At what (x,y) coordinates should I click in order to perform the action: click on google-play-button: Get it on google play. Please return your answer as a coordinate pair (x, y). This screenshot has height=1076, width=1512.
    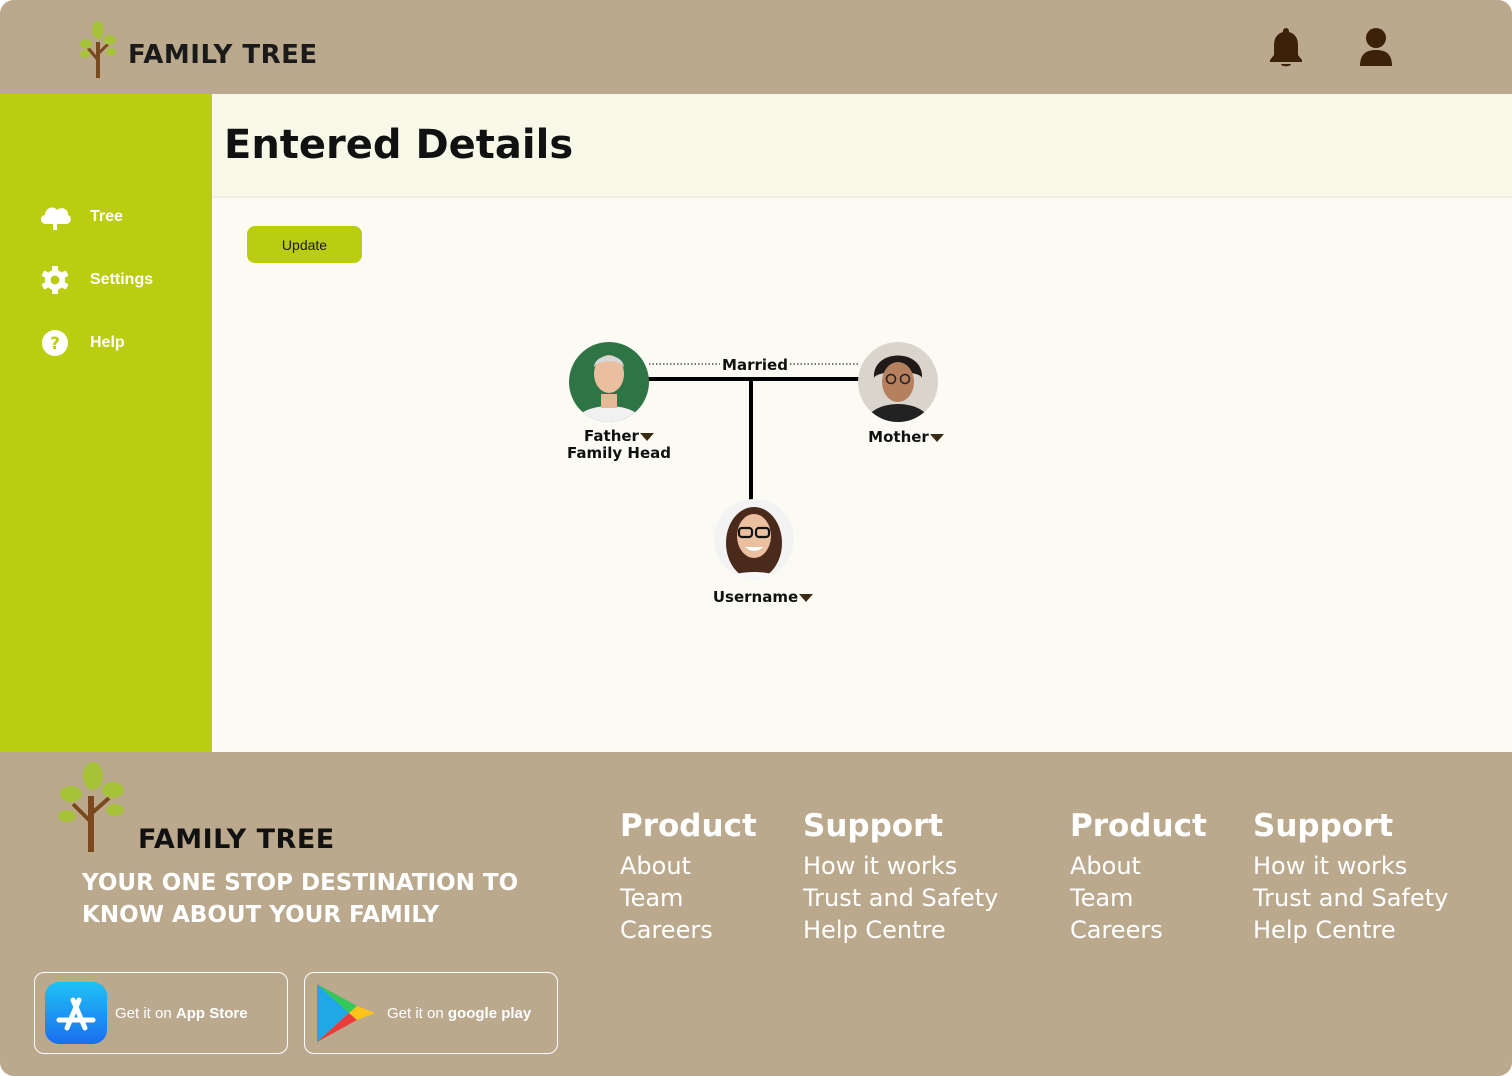
    Looking at the image, I should click on (431, 1013).